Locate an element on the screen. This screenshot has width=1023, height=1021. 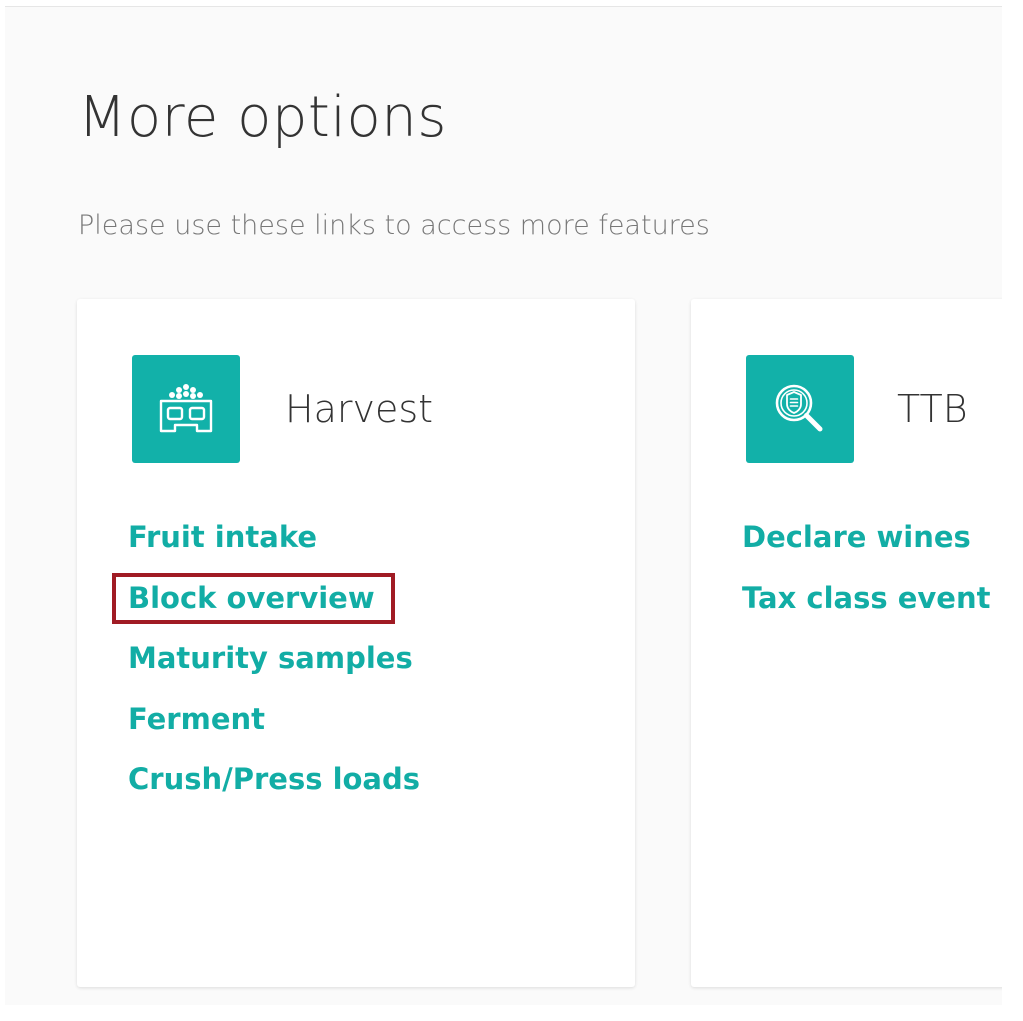
fruit-intake-link: Fruit intake is located at coordinates (222, 537).